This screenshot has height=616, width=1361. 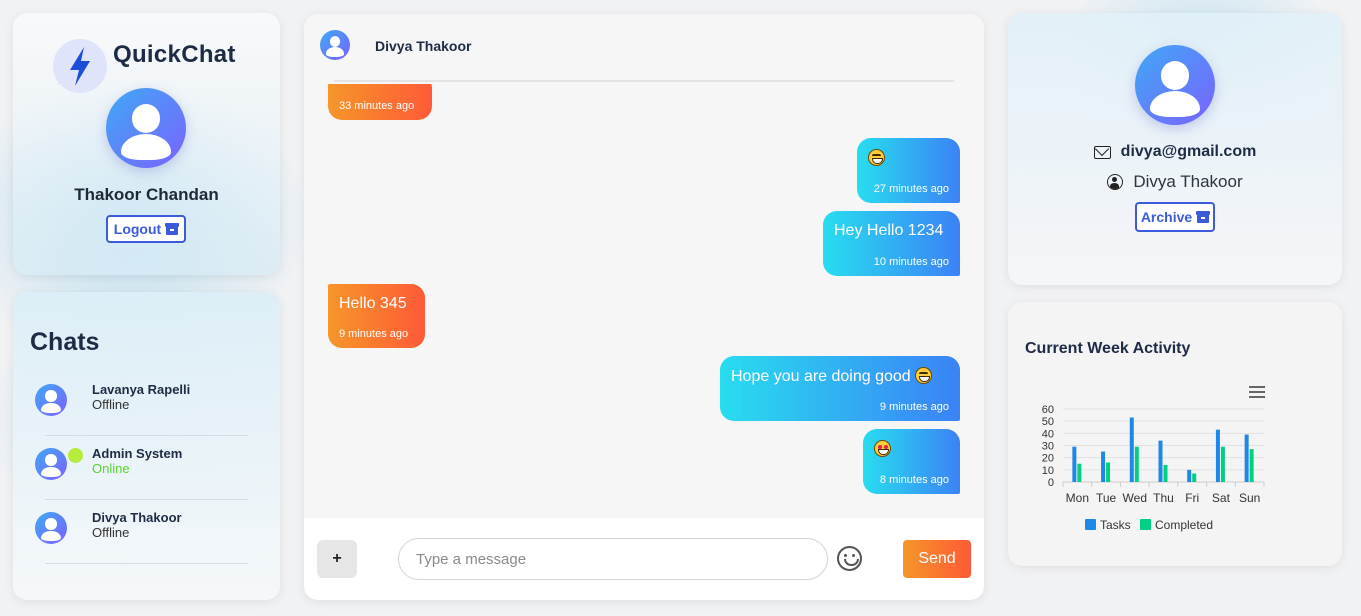 What do you see at coordinates (1106, 498) in the screenshot?
I see `x-tick-label: Tue` at bounding box center [1106, 498].